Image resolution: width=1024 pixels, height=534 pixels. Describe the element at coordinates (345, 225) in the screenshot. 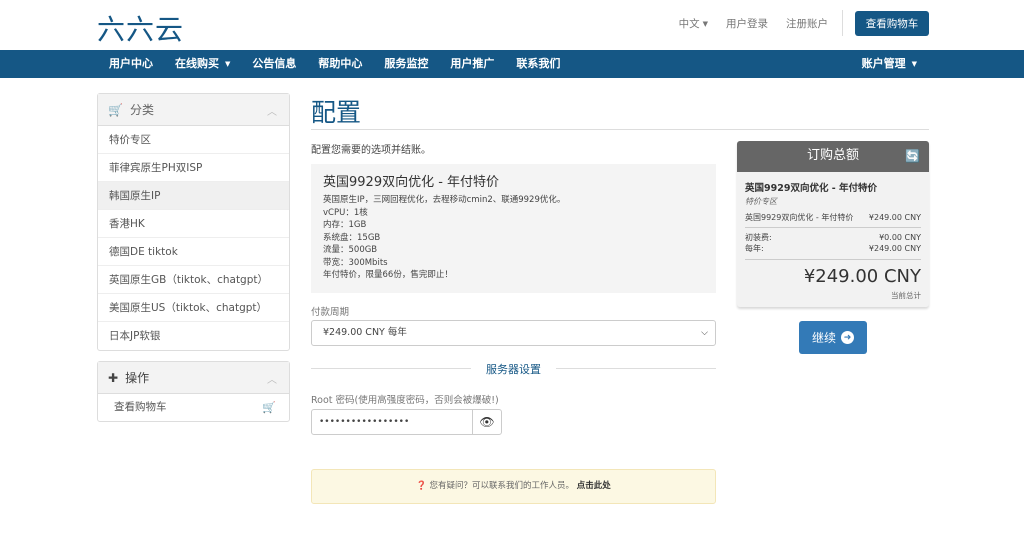

I see `product-desc-line: 内存：1GB` at that location.